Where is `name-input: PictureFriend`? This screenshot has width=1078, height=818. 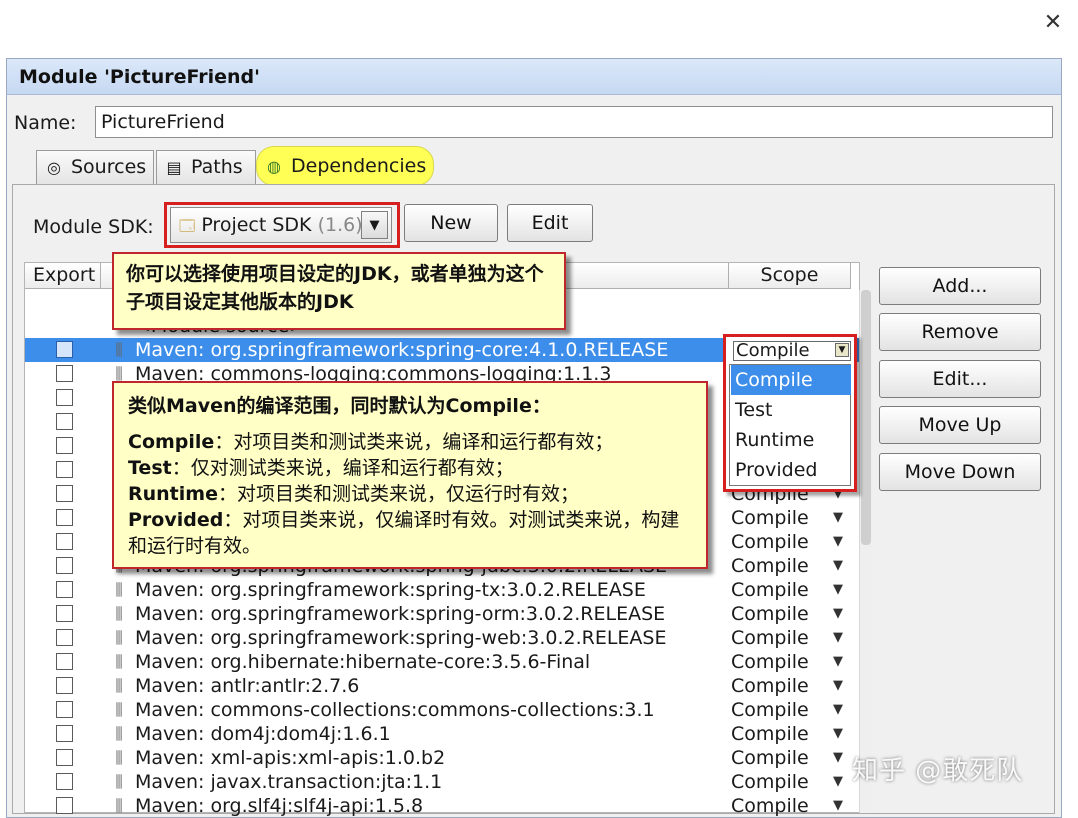 name-input: PictureFriend is located at coordinates (574, 122).